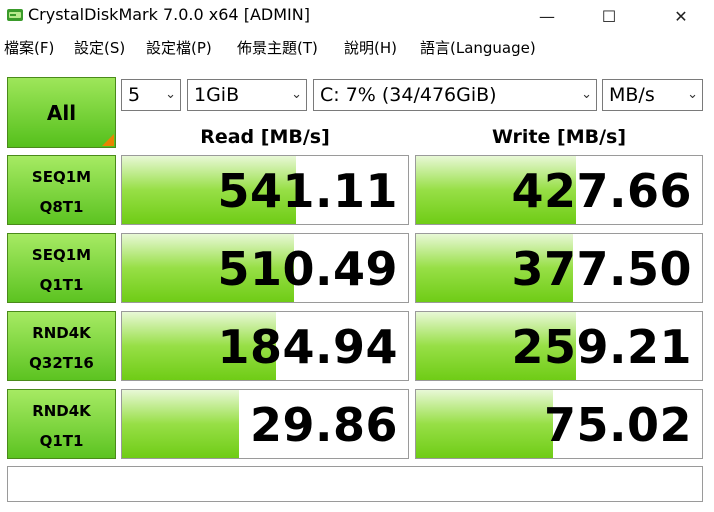 Image resolution: width=714 pixels, height=512 pixels. What do you see at coordinates (307, 191) in the screenshot?
I see `read-value: 541.11` at bounding box center [307, 191].